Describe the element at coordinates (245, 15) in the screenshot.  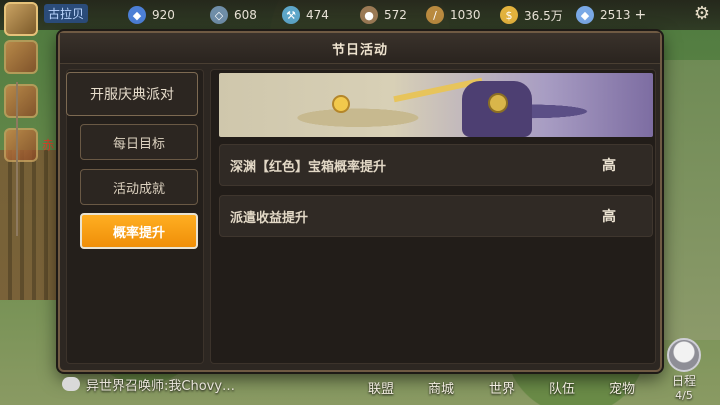
I see `resource-value: 608` at that location.